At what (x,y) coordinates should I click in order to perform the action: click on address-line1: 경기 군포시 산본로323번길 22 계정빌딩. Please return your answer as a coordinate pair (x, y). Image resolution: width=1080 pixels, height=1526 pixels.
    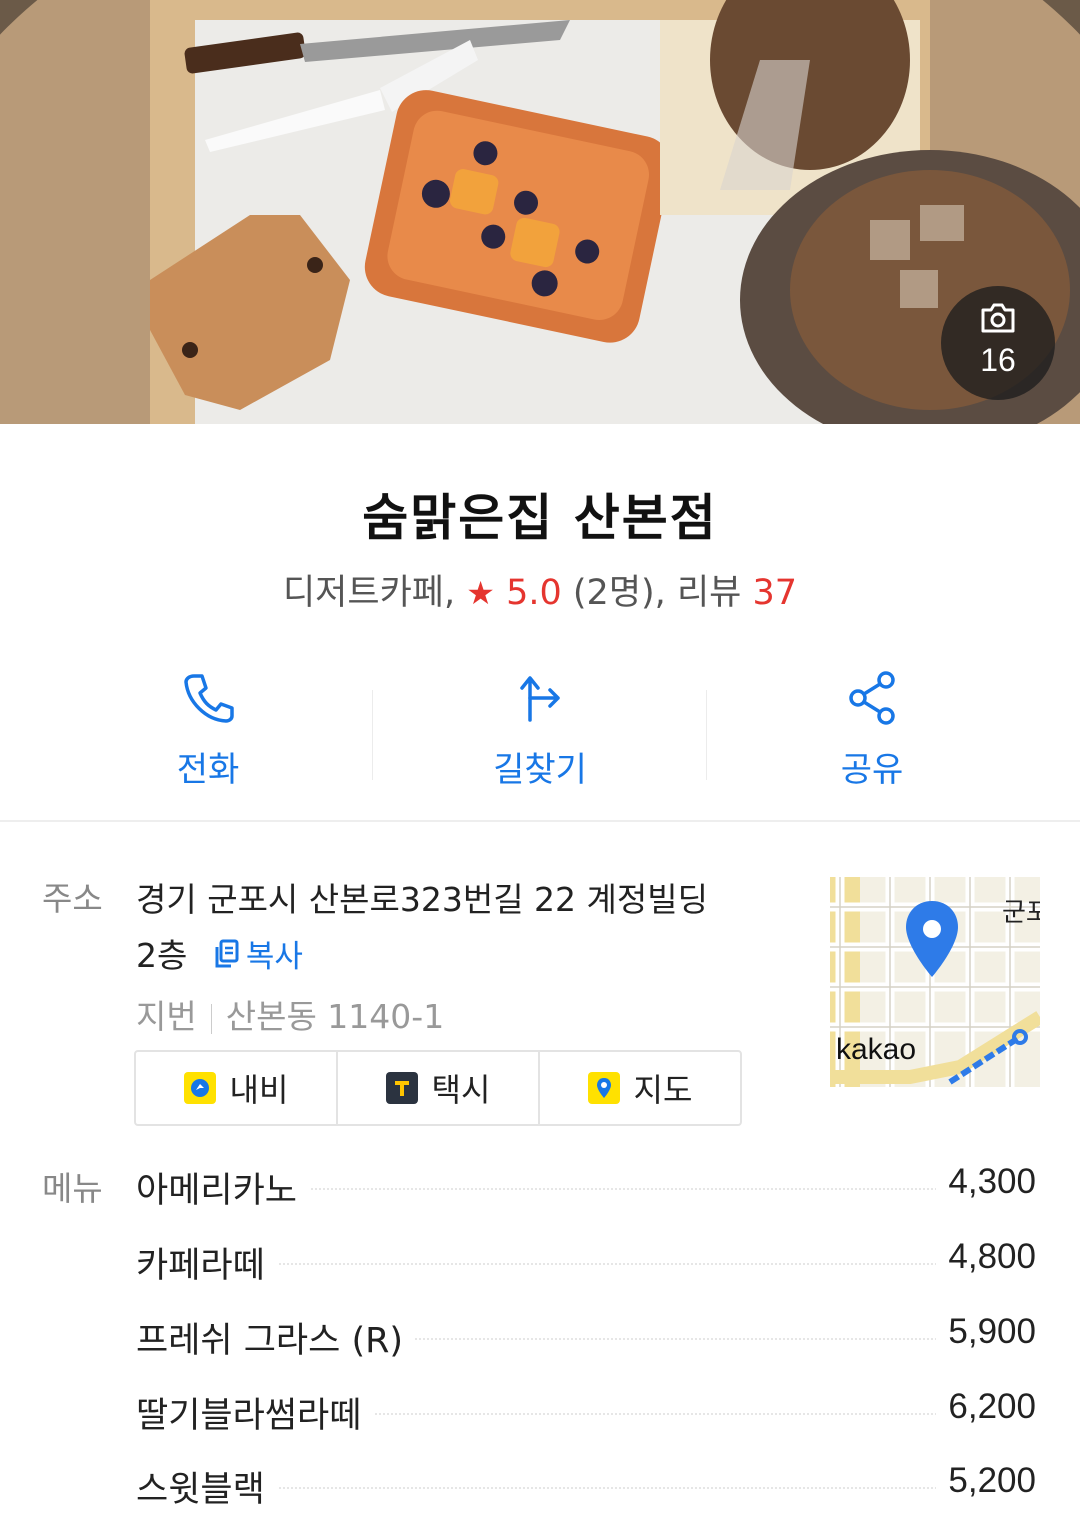
    Looking at the image, I should click on (422, 899).